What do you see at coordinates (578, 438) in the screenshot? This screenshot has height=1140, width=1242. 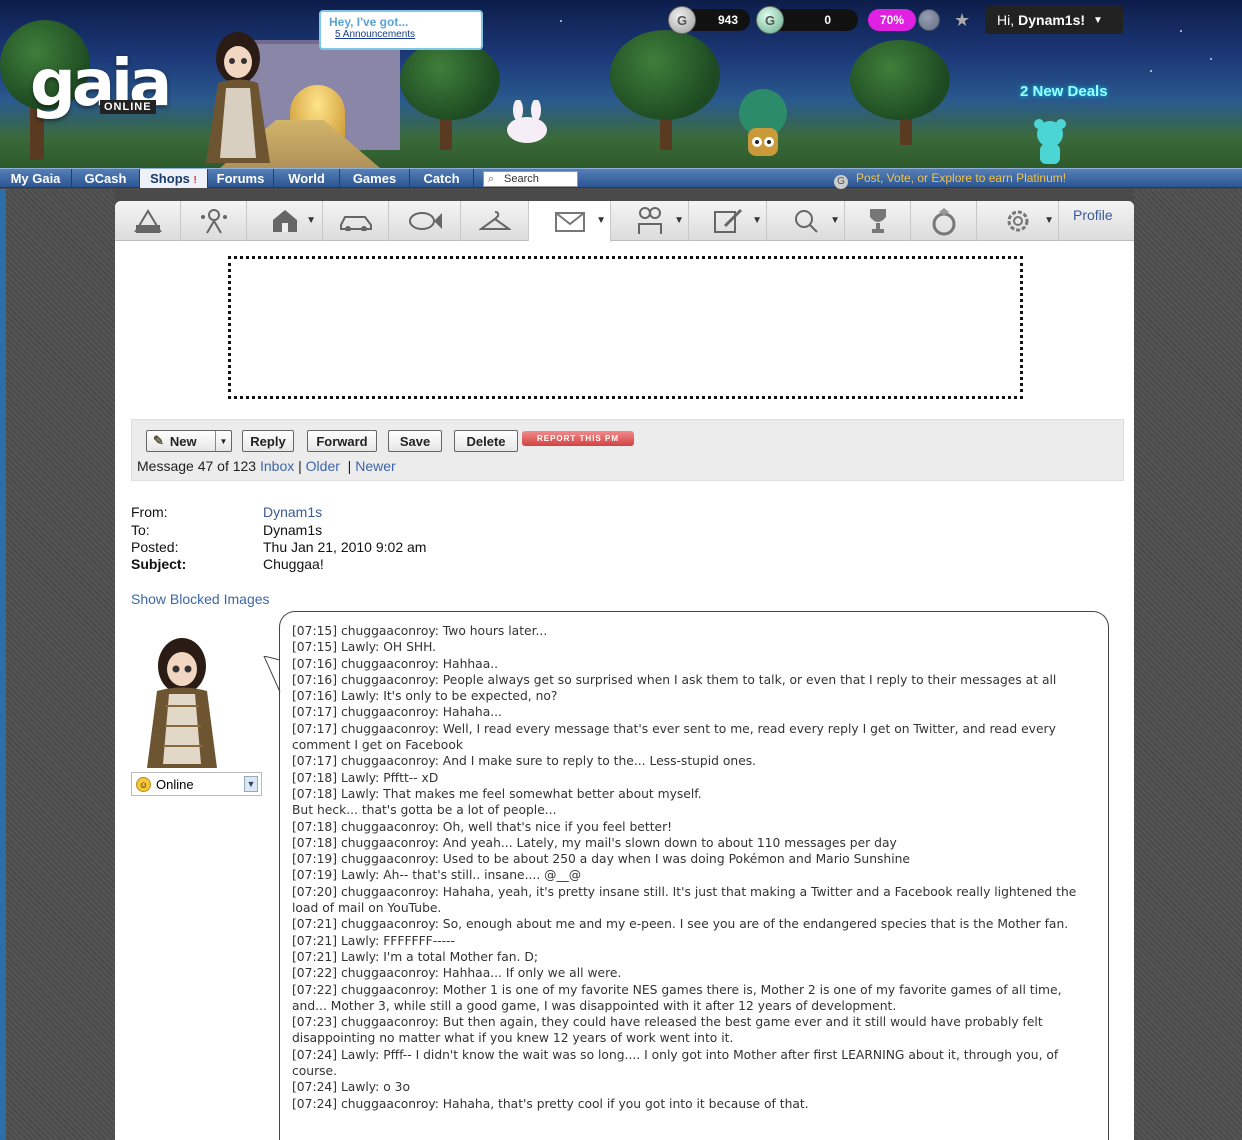 I see `report-pm-button: REPORT THIS PM` at bounding box center [578, 438].